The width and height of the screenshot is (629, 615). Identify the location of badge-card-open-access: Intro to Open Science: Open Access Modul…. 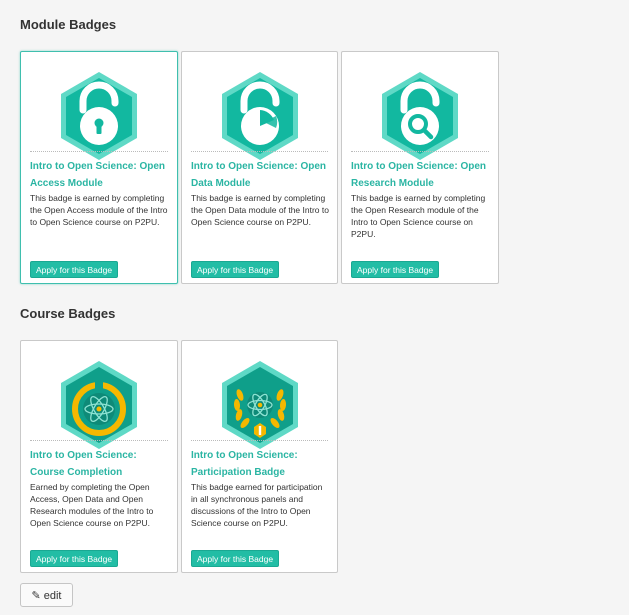
(99, 167).